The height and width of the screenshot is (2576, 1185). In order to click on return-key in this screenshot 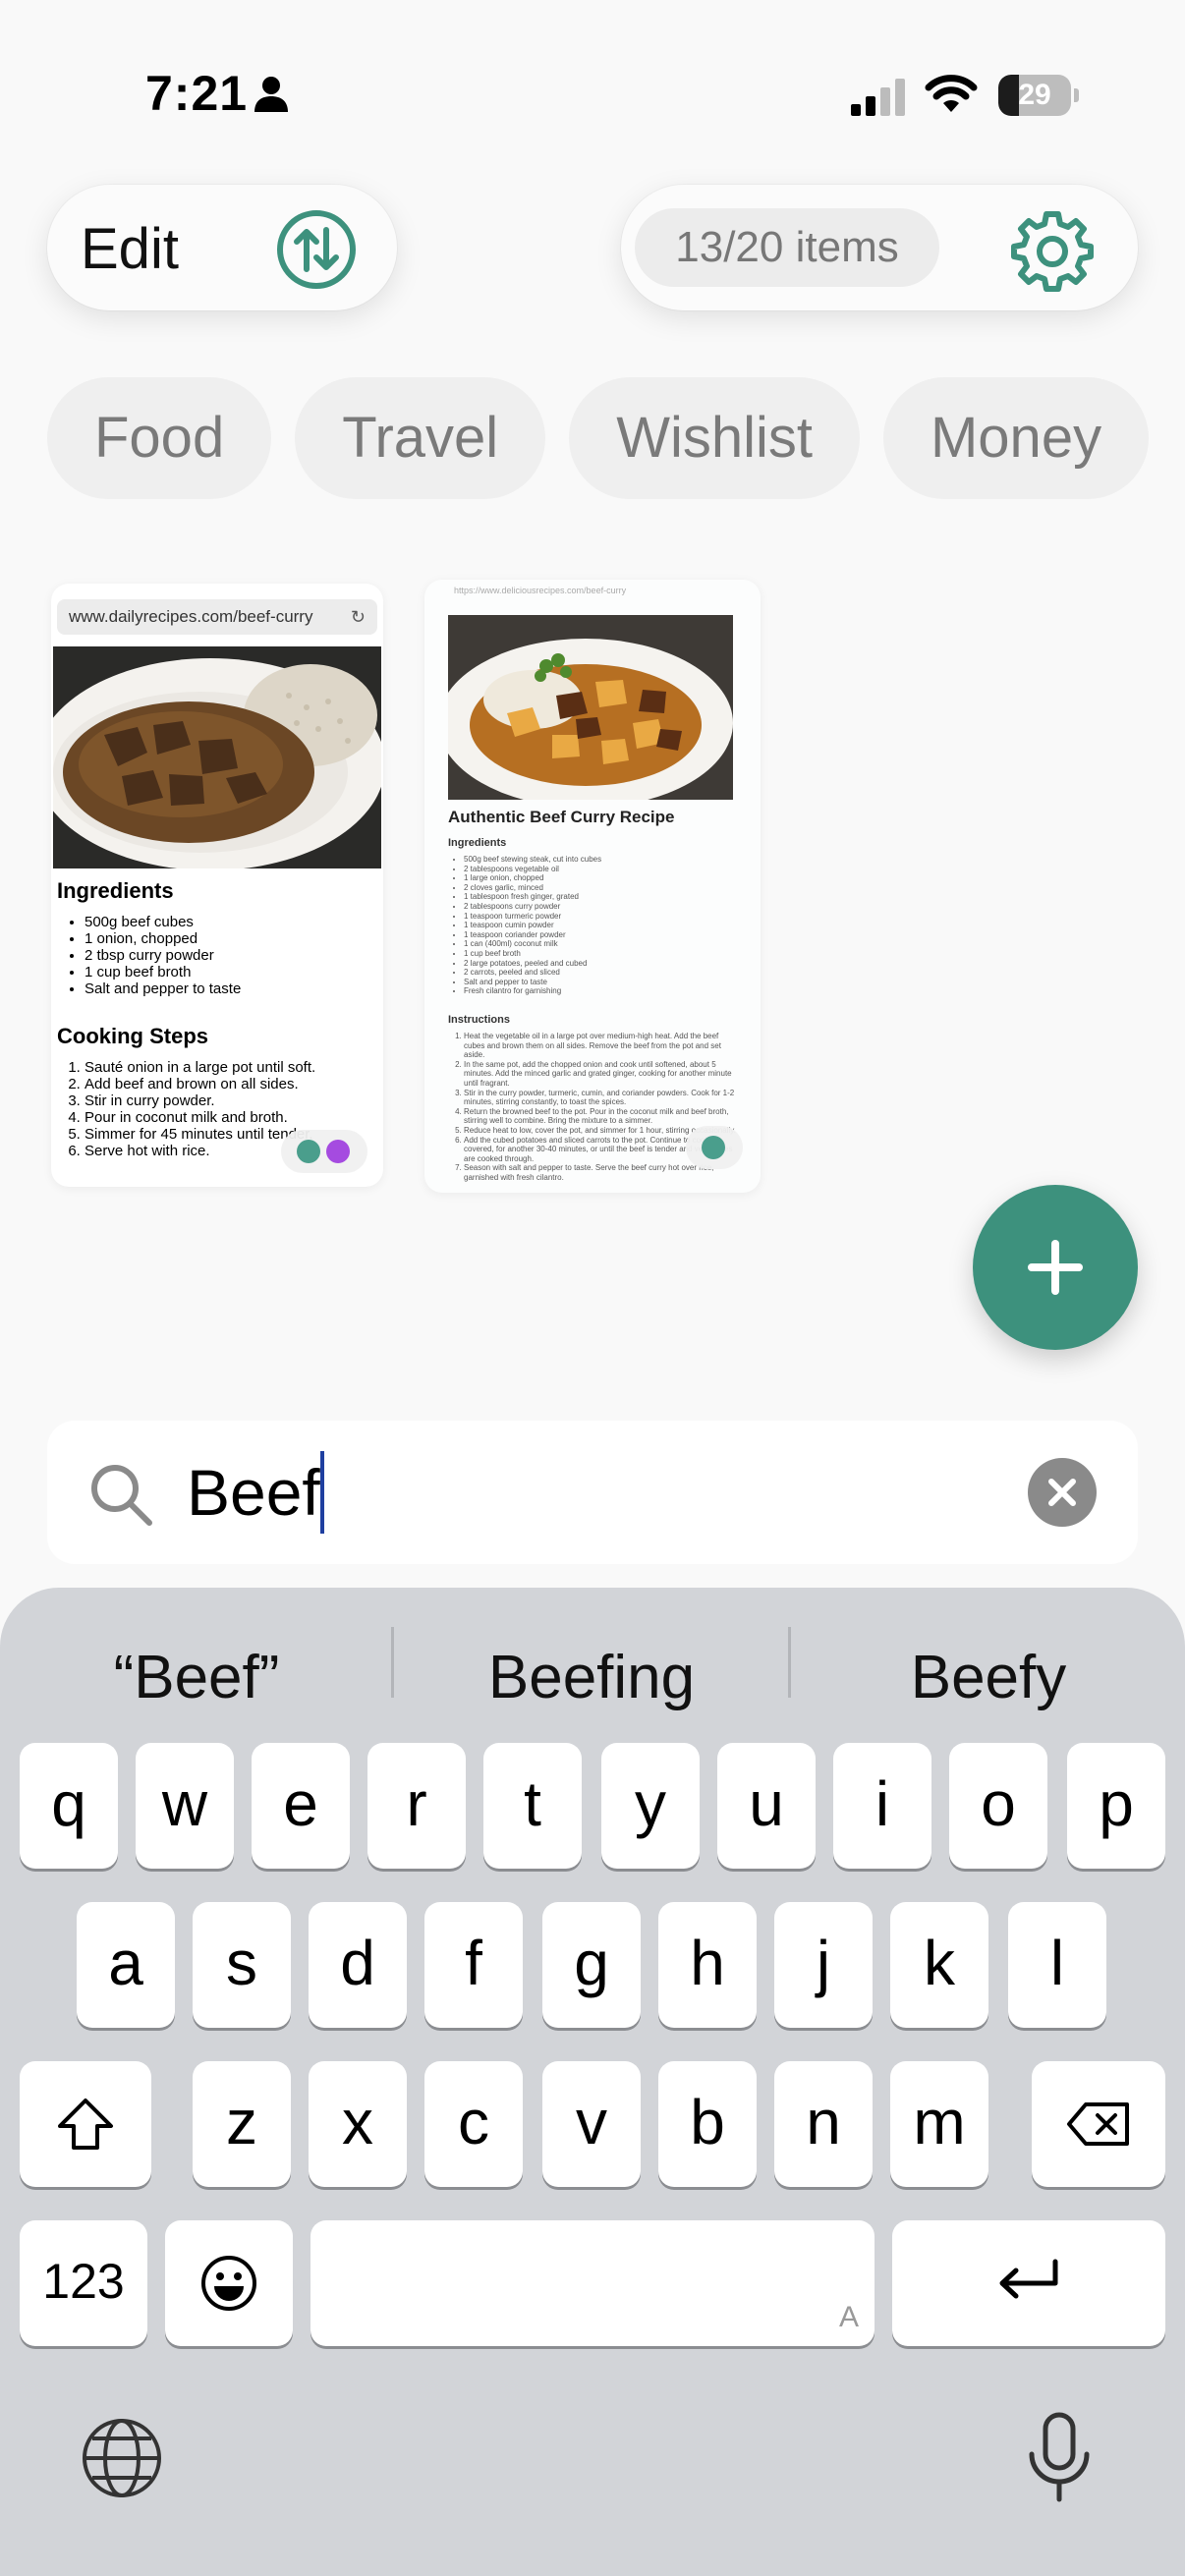, I will do `click(1029, 2283)`.